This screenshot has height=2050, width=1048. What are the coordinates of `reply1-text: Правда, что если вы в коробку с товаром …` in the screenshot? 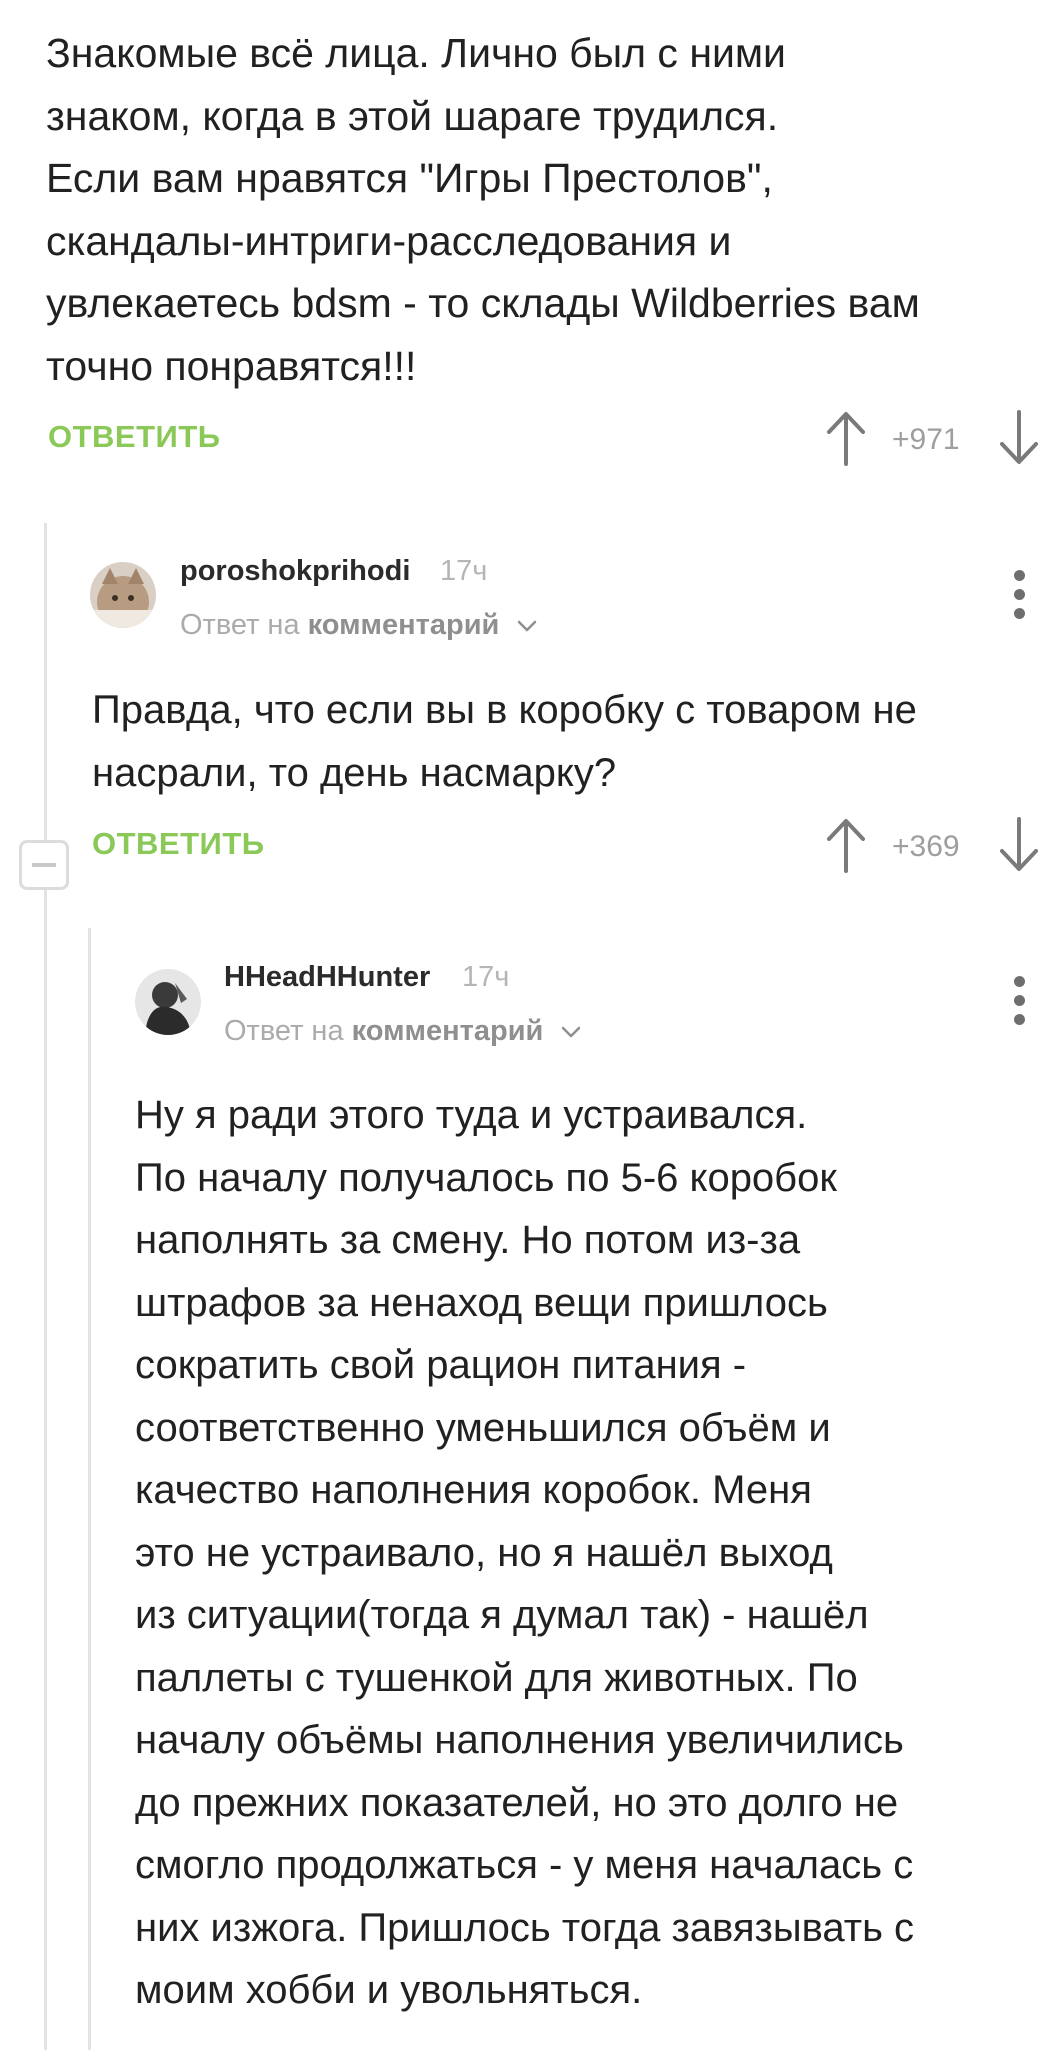 It's located at (504, 741).